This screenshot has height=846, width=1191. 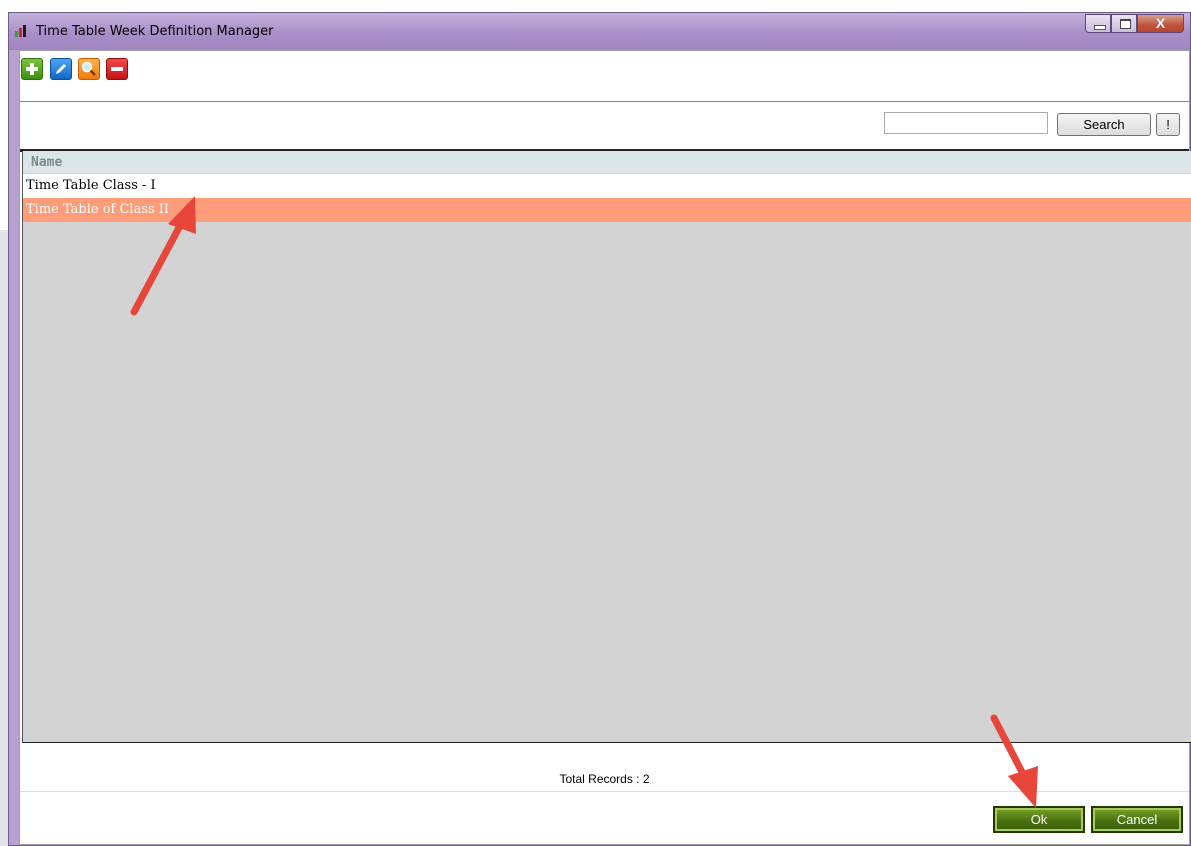 I want to click on maximize-icon, so click(x=1125, y=24).